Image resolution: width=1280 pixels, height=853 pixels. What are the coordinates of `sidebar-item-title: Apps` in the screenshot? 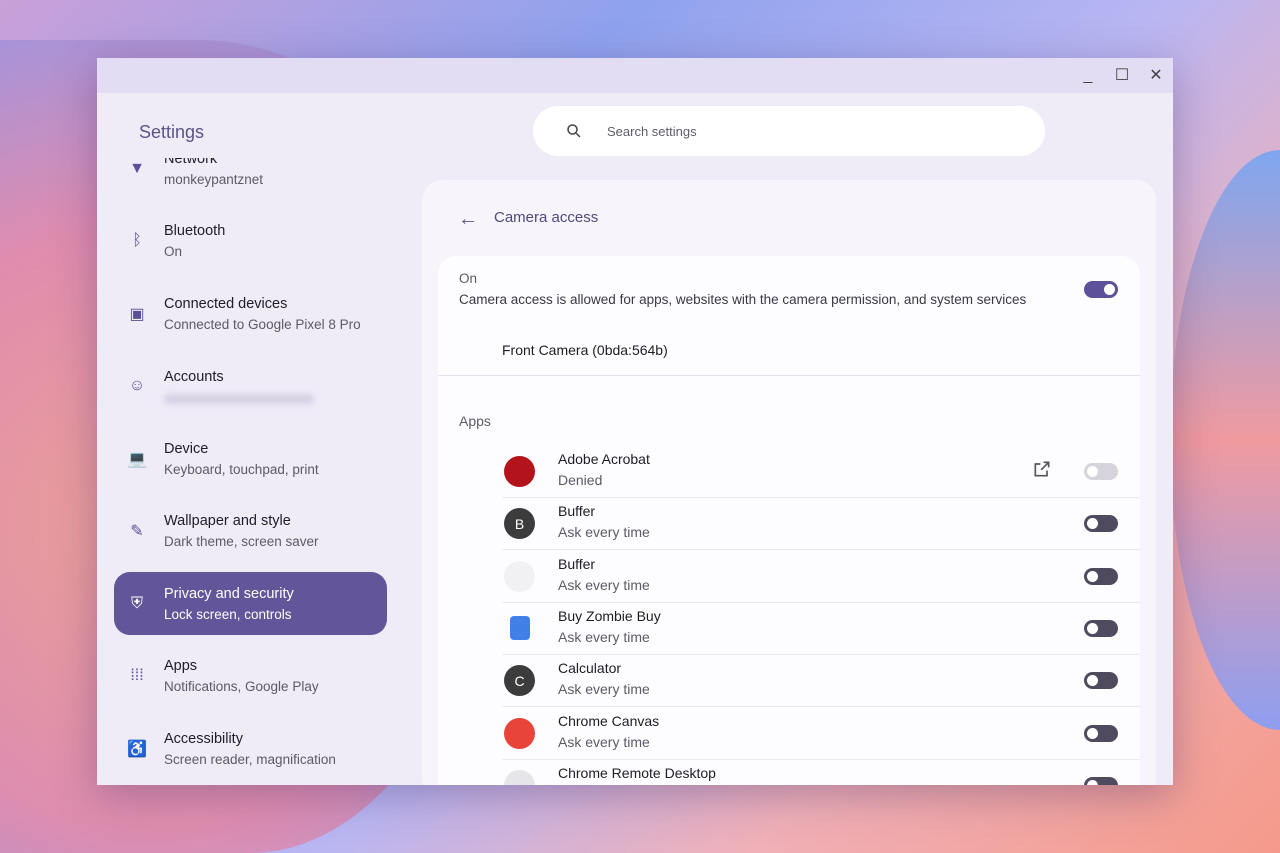 It's located at (181, 666).